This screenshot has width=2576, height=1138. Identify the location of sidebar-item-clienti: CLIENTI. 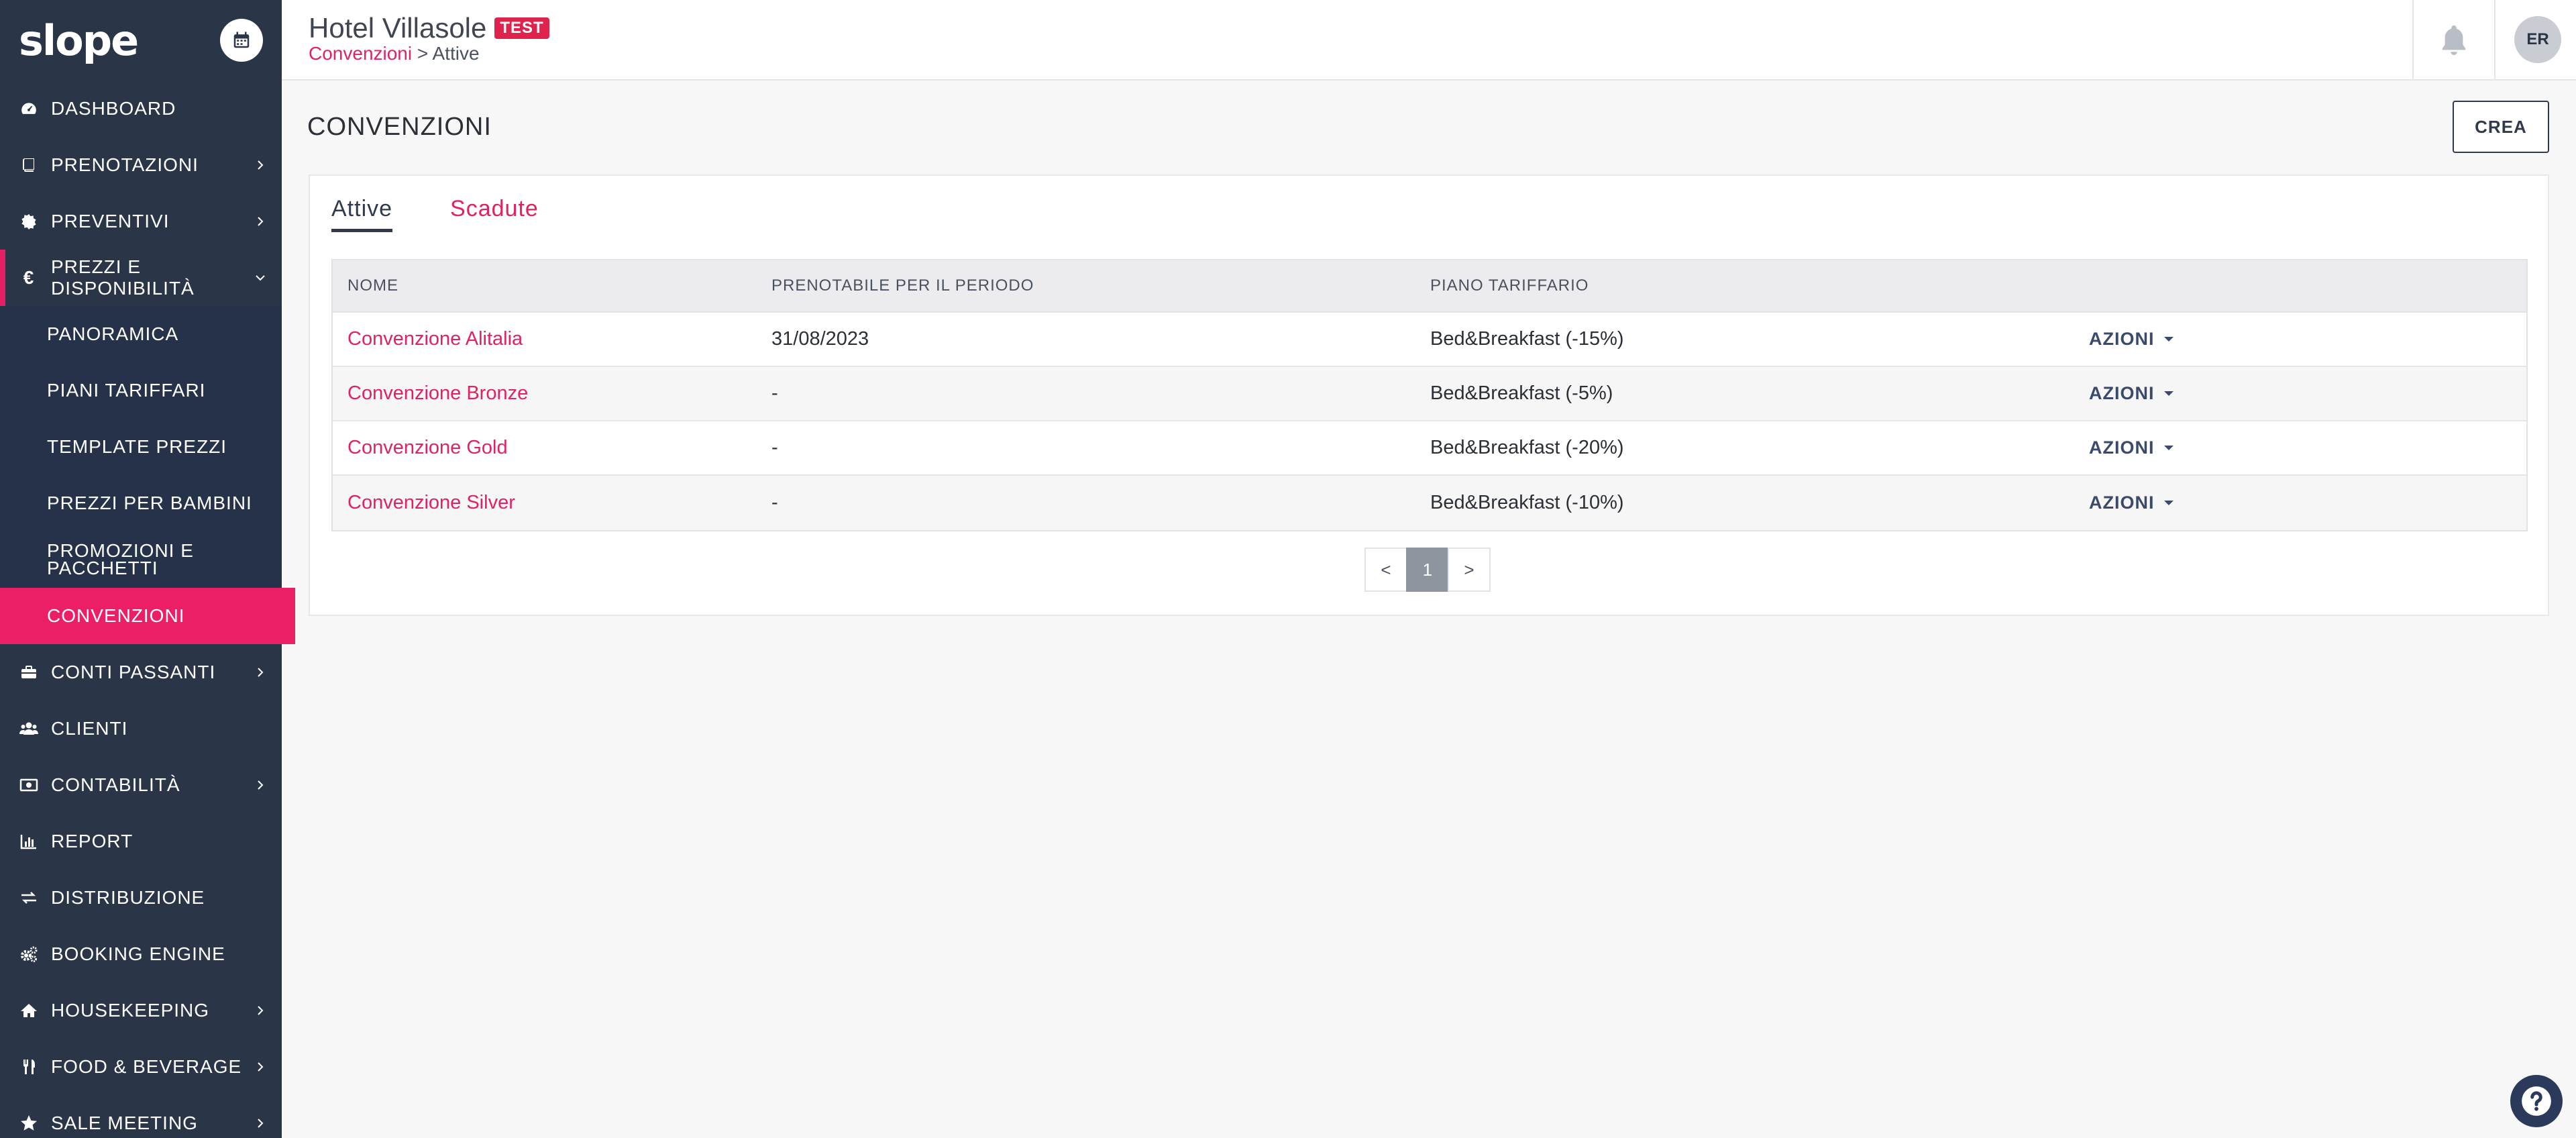
(141, 729).